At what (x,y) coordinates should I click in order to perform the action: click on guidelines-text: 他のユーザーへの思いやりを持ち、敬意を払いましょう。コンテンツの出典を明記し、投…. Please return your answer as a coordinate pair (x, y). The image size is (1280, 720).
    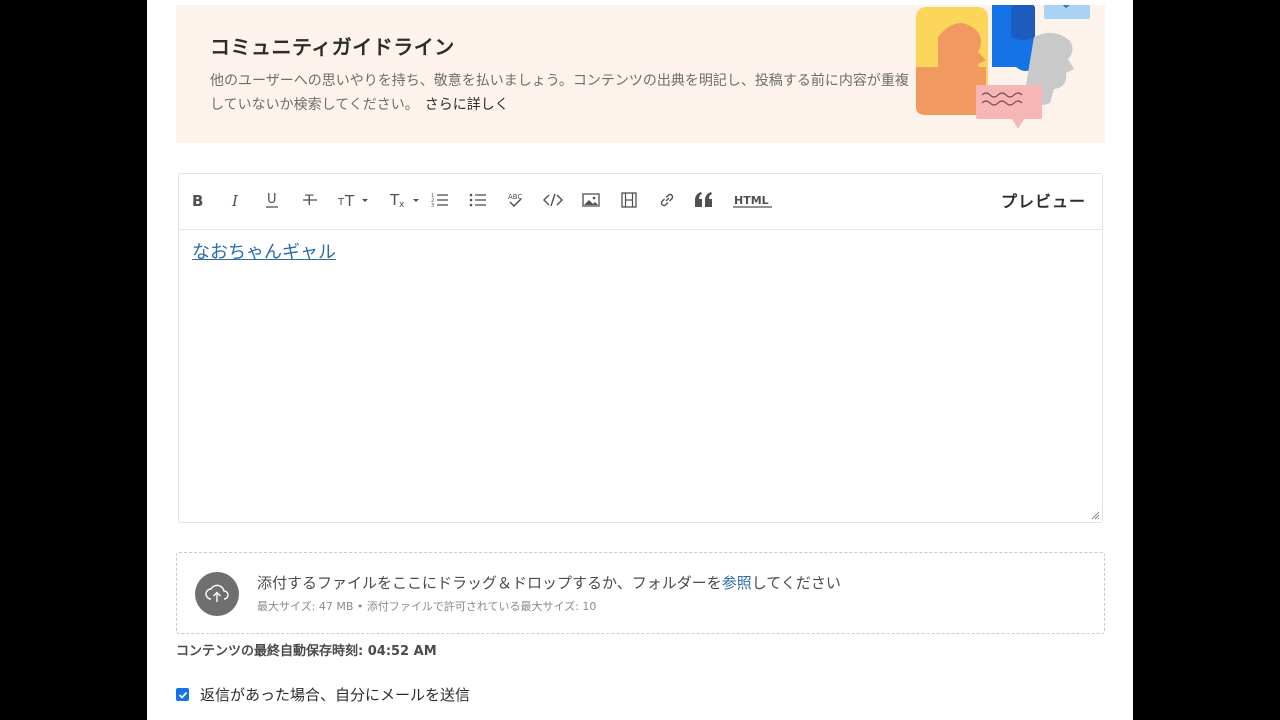
    Looking at the image, I should click on (559, 93).